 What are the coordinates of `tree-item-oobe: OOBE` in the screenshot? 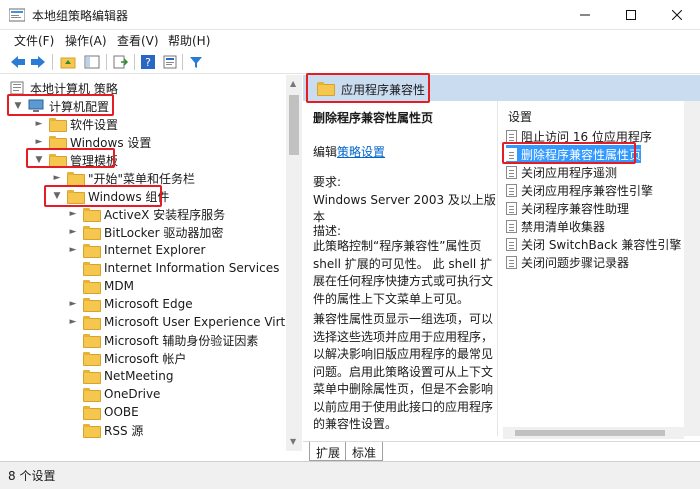 It's located at (103, 412).